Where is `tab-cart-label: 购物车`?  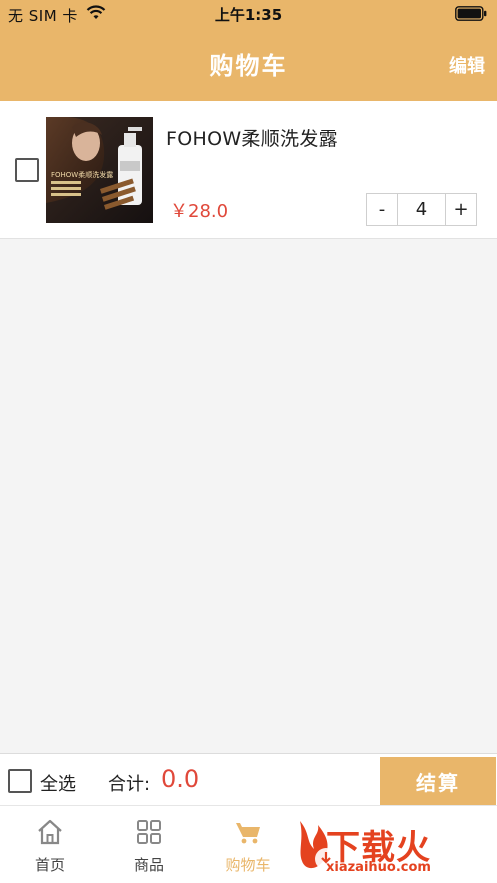
tab-cart-label: 购物车 is located at coordinates (248, 865).